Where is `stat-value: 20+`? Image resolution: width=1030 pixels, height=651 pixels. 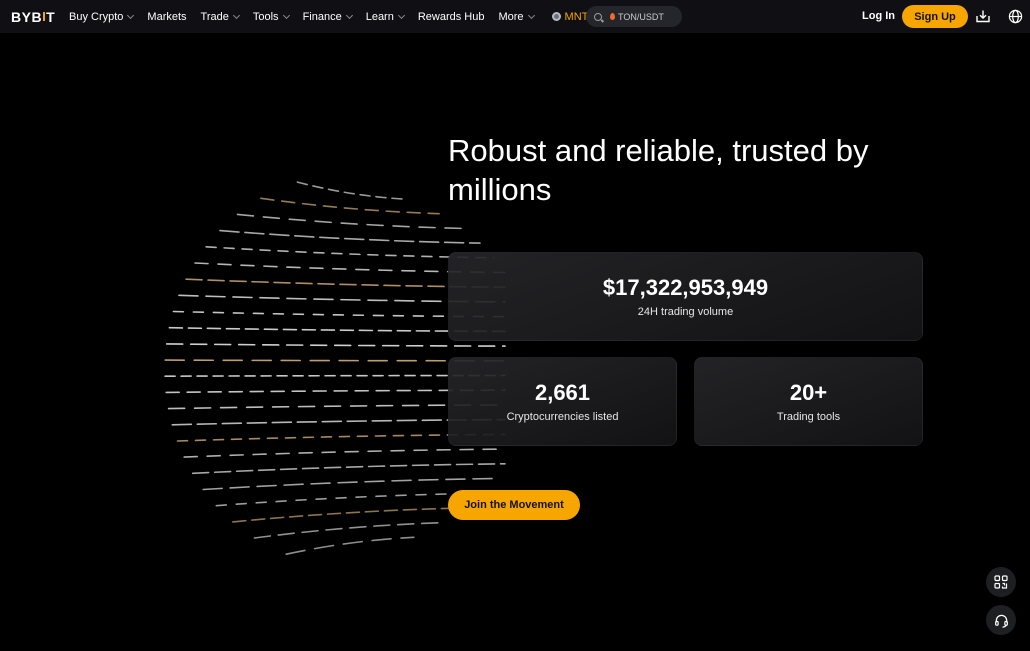 stat-value: 20+ is located at coordinates (808, 392).